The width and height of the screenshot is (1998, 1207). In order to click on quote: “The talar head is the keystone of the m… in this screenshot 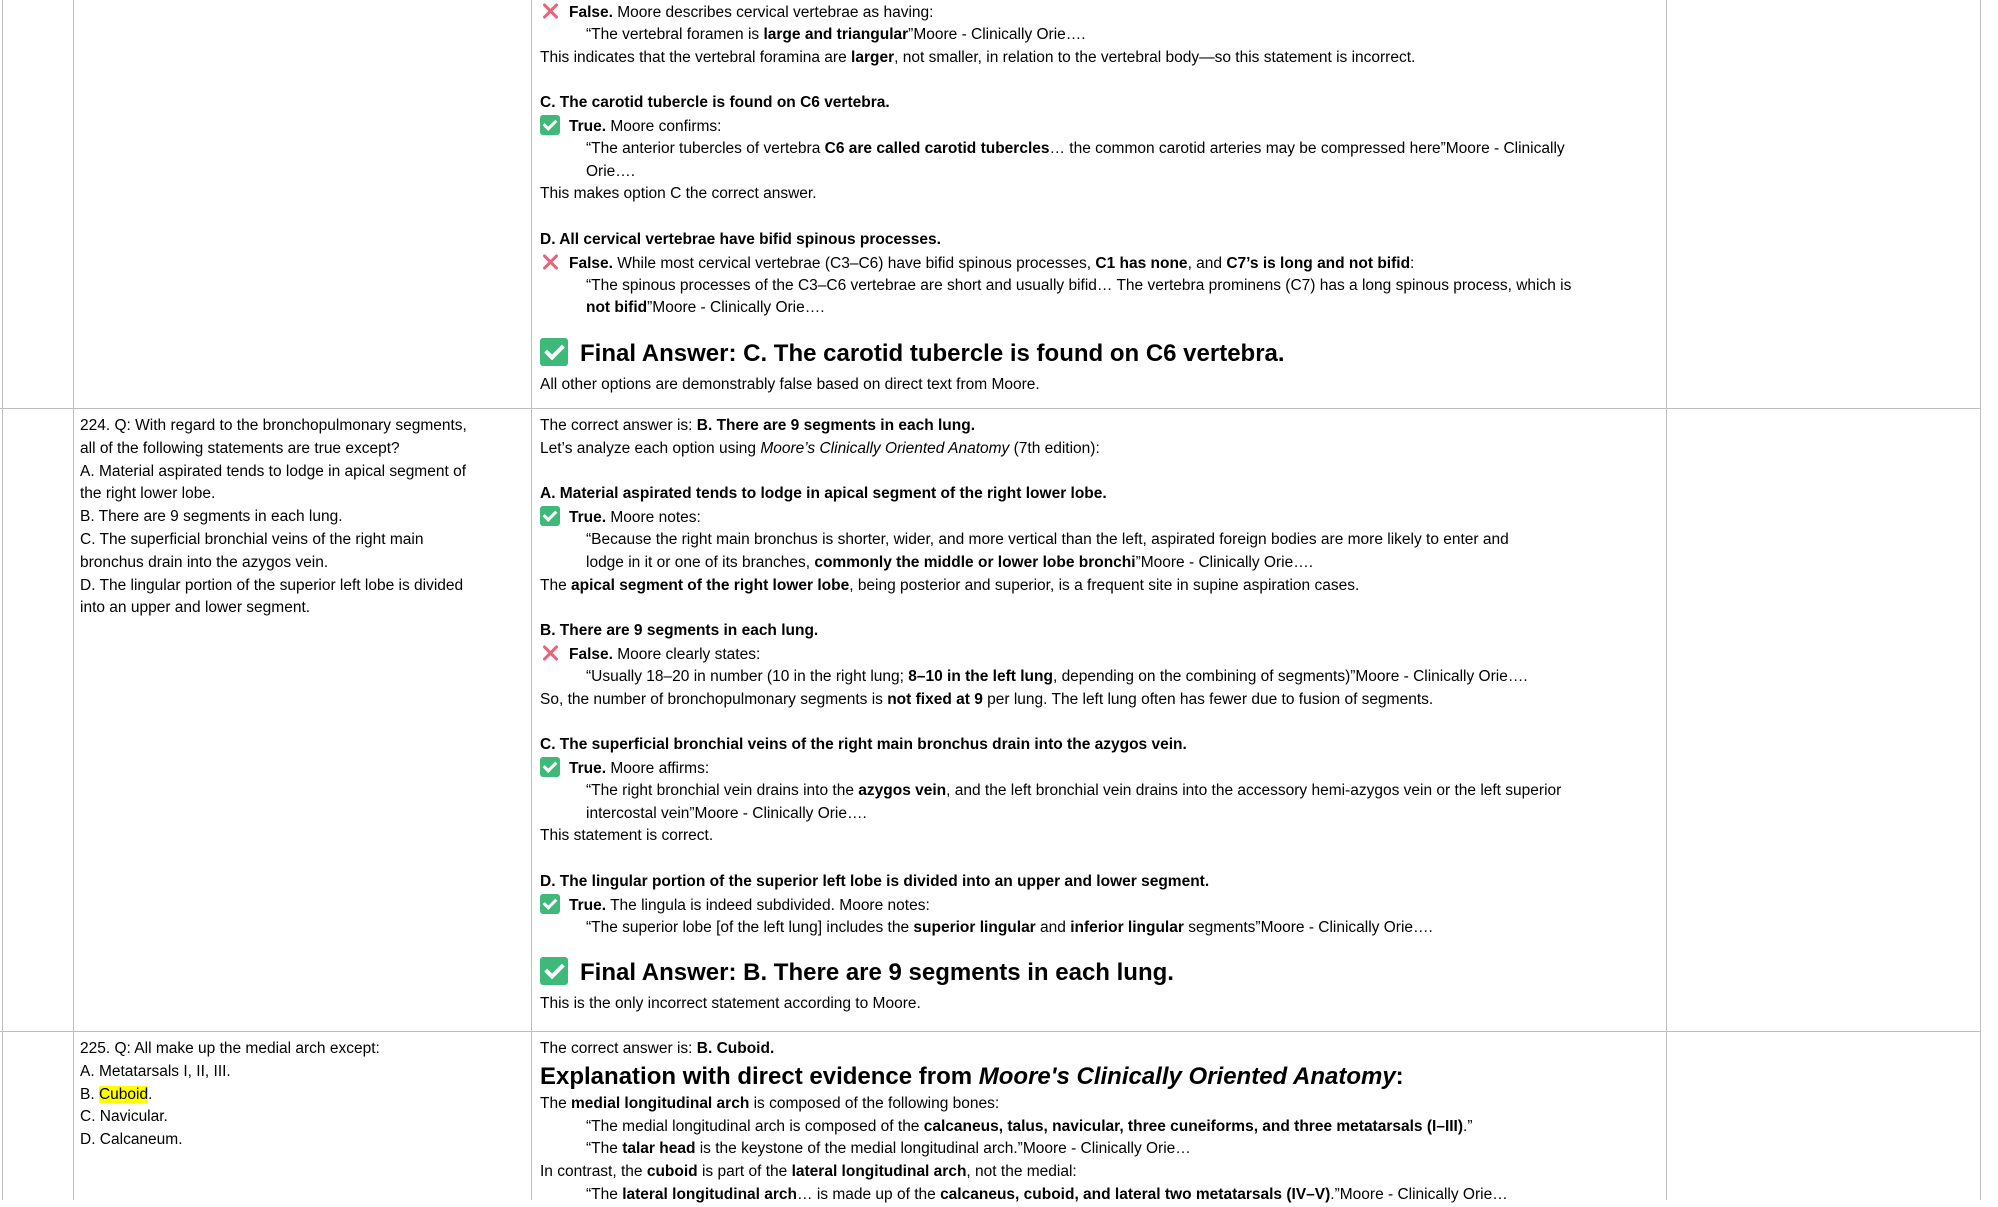, I will do `click(888, 1149)`.